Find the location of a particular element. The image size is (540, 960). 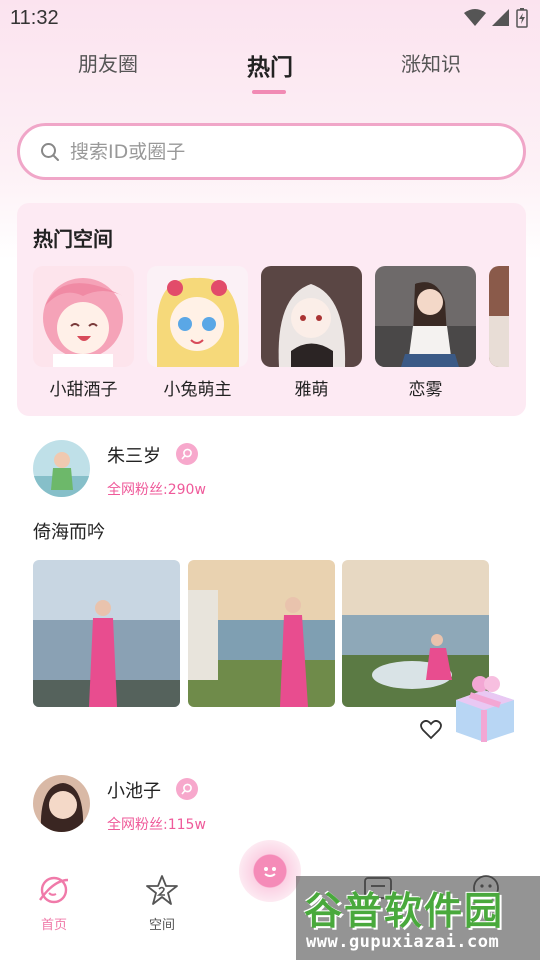

hot-space-item: 小甜酒子 is located at coordinates (83, 333).